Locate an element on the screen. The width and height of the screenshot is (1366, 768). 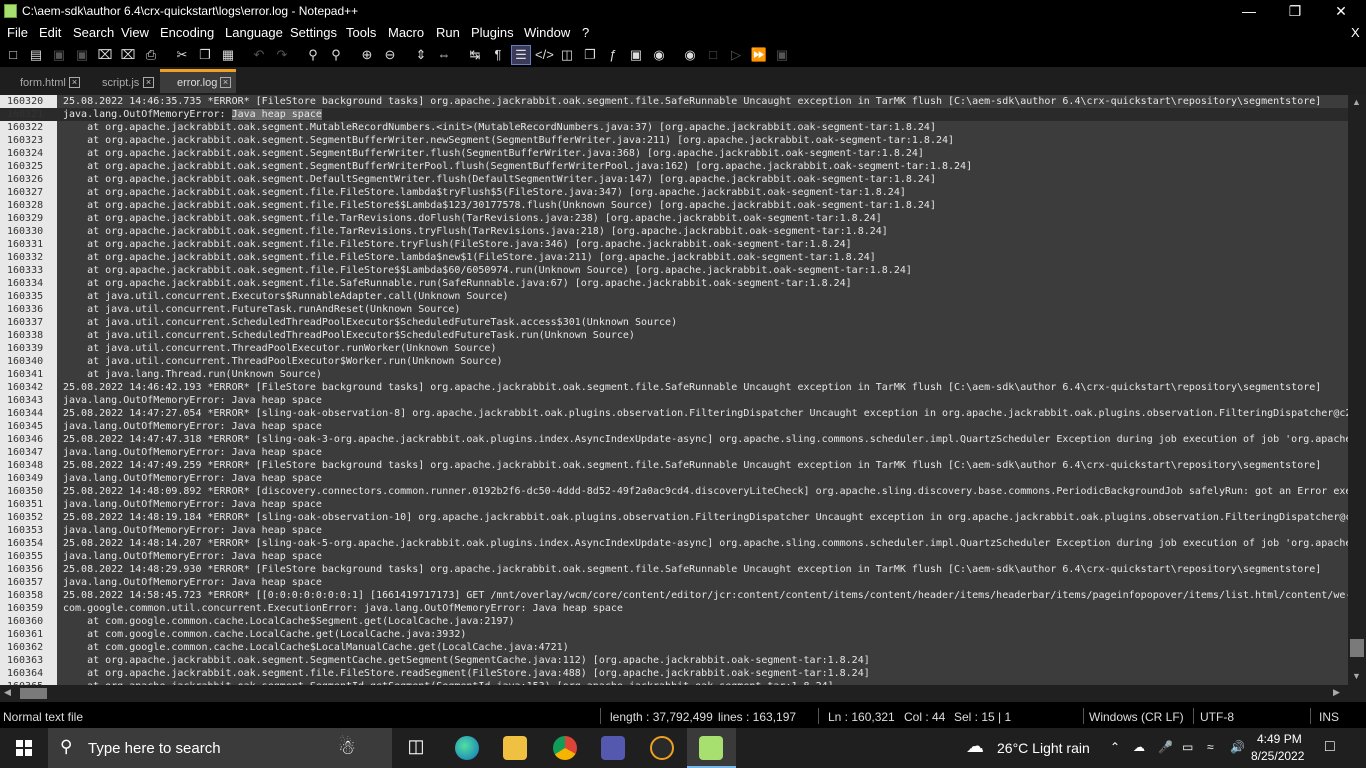
menu-edit: Edit is located at coordinates (50, 32).